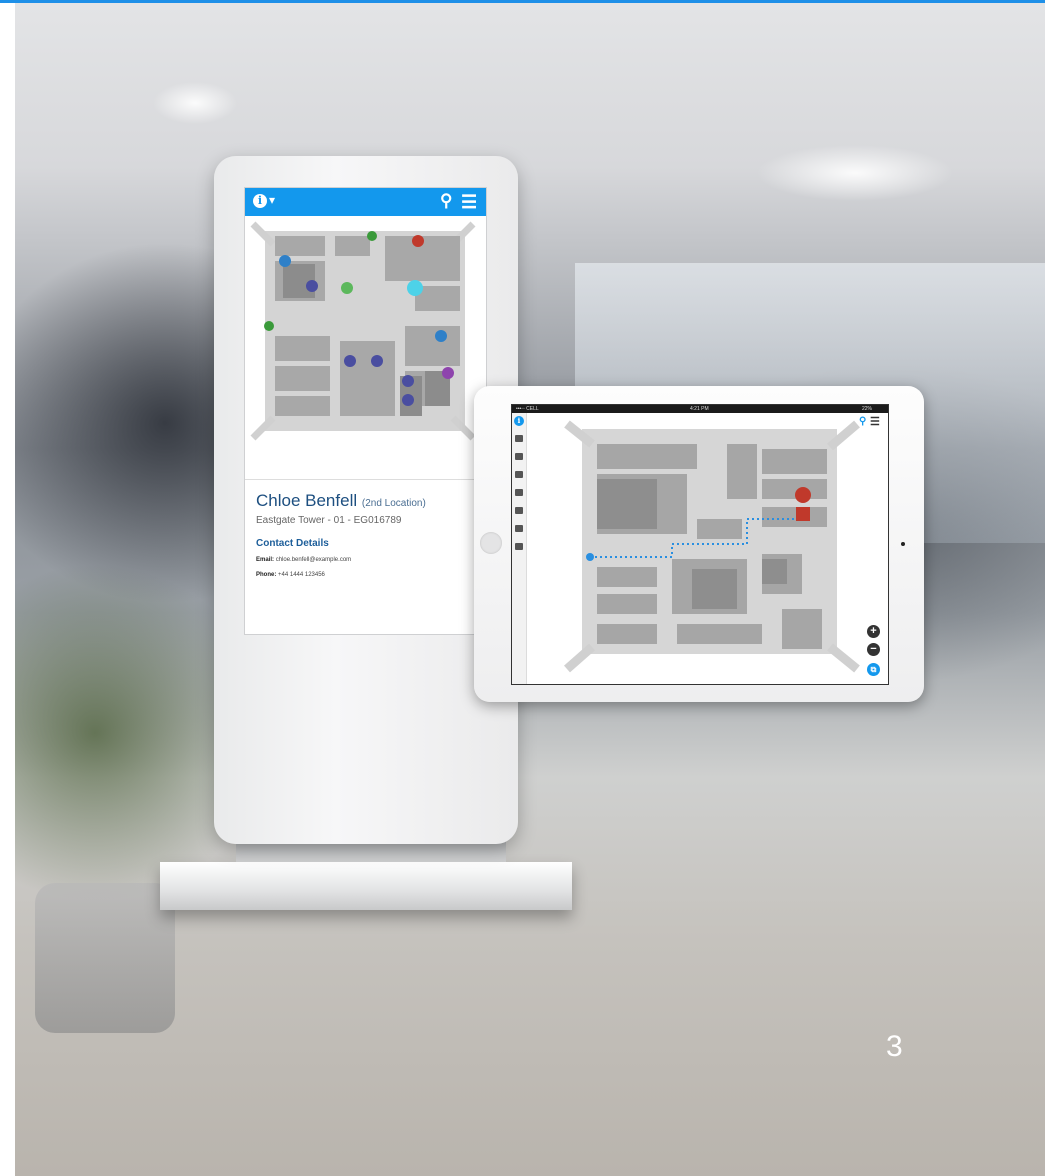 This screenshot has height=1176, width=1045. What do you see at coordinates (260, 201) in the screenshot?
I see `info-circle-icon: i` at bounding box center [260, 201].